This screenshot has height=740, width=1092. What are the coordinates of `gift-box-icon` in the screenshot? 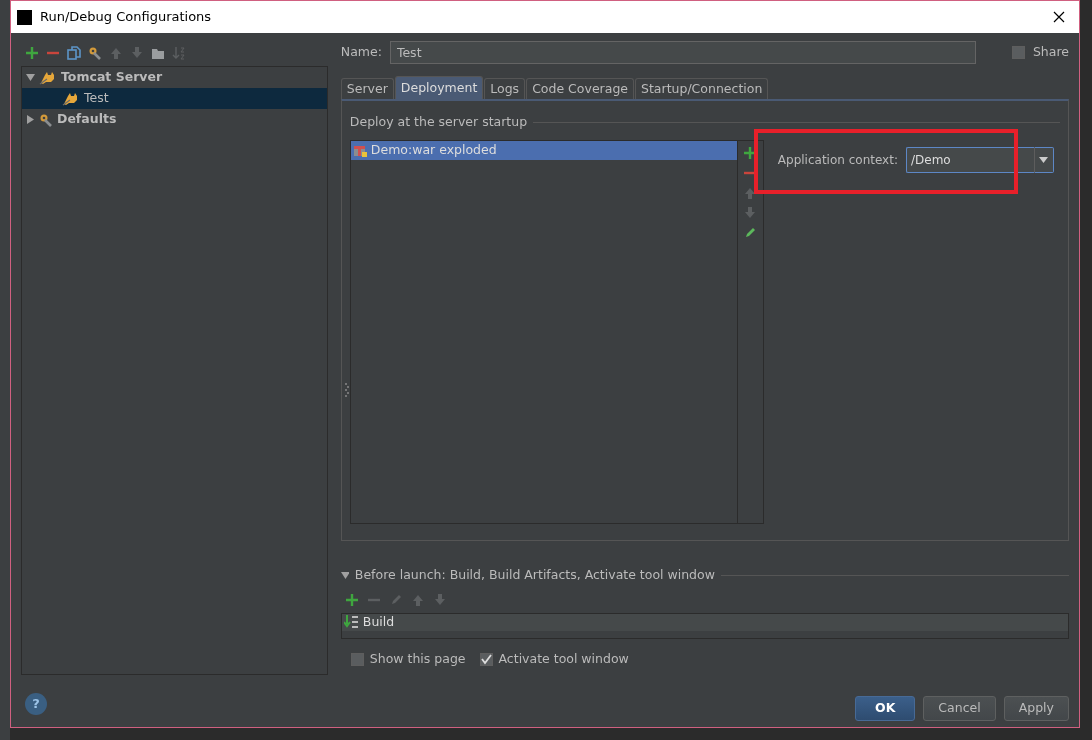 It's located at (359, 150).